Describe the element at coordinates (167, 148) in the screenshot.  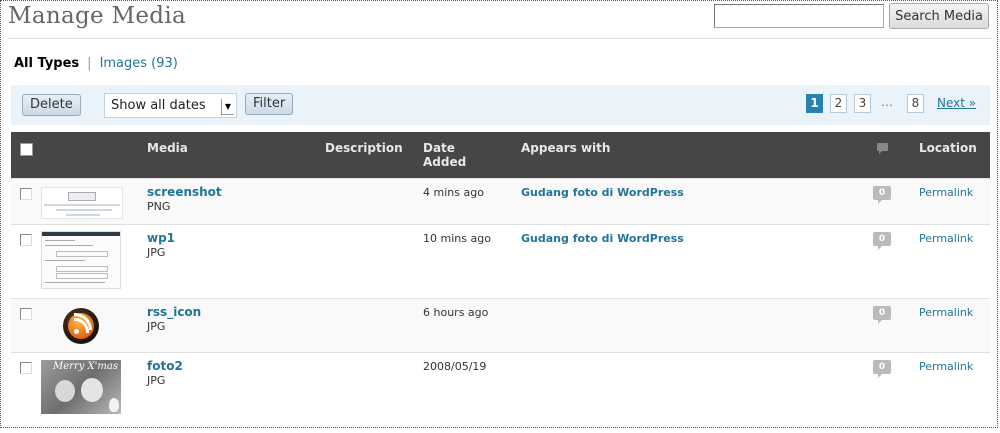
I see `column-media: Media` at that location.